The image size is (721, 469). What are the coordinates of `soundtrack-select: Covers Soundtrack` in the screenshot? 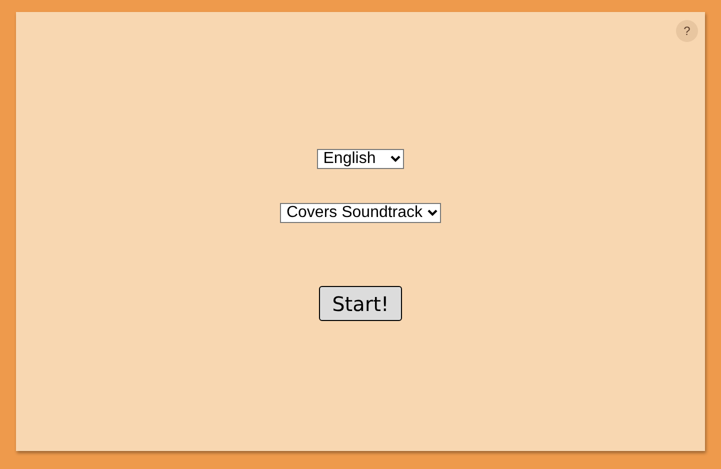 It's located at (360, 213).